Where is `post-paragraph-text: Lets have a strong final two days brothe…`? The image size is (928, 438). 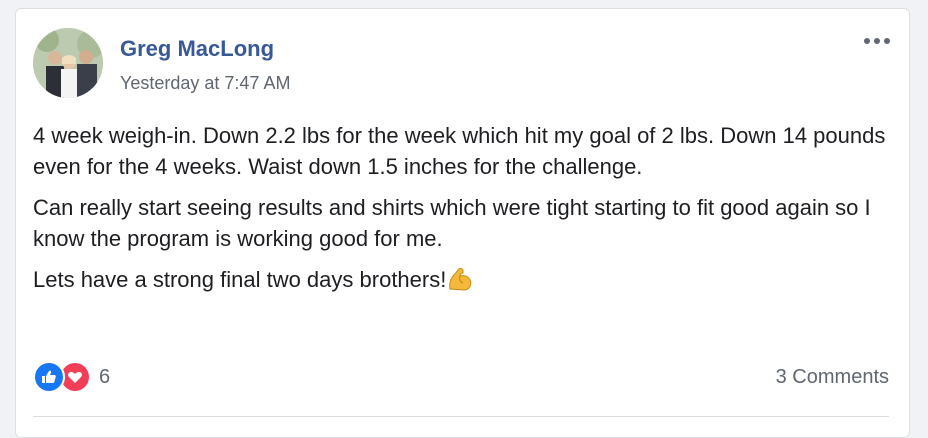
post-paragraph-text: Lets have a strong final two days brothe… is located at coordinates (240, 279).